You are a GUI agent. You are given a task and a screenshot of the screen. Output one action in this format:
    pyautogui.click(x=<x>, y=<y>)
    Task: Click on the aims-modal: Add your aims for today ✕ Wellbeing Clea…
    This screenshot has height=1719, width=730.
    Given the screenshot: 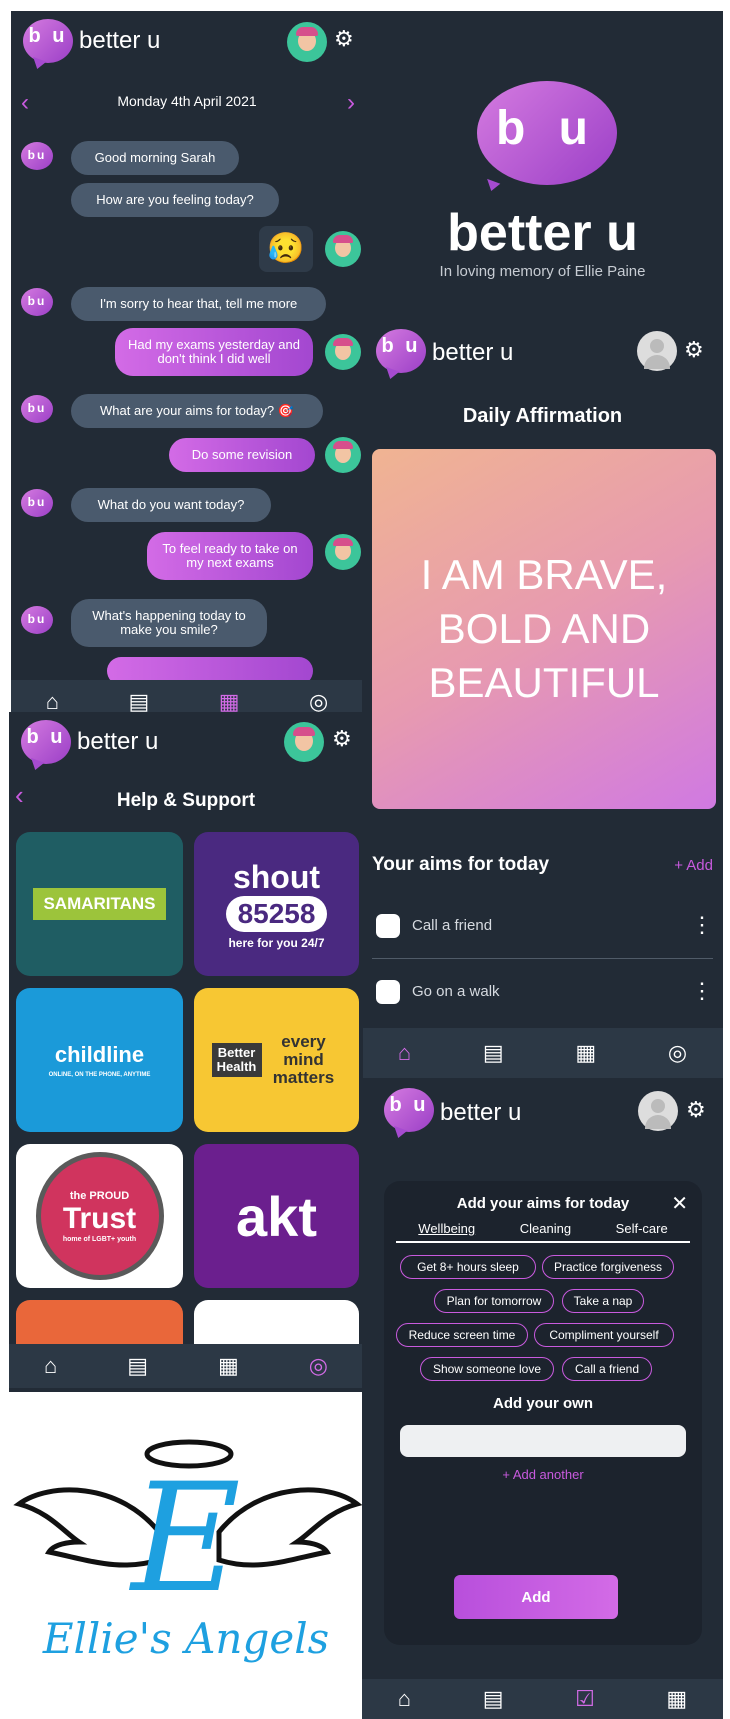 What is the action you would take?
    pyautogui.click(x=543, y=1413)
    